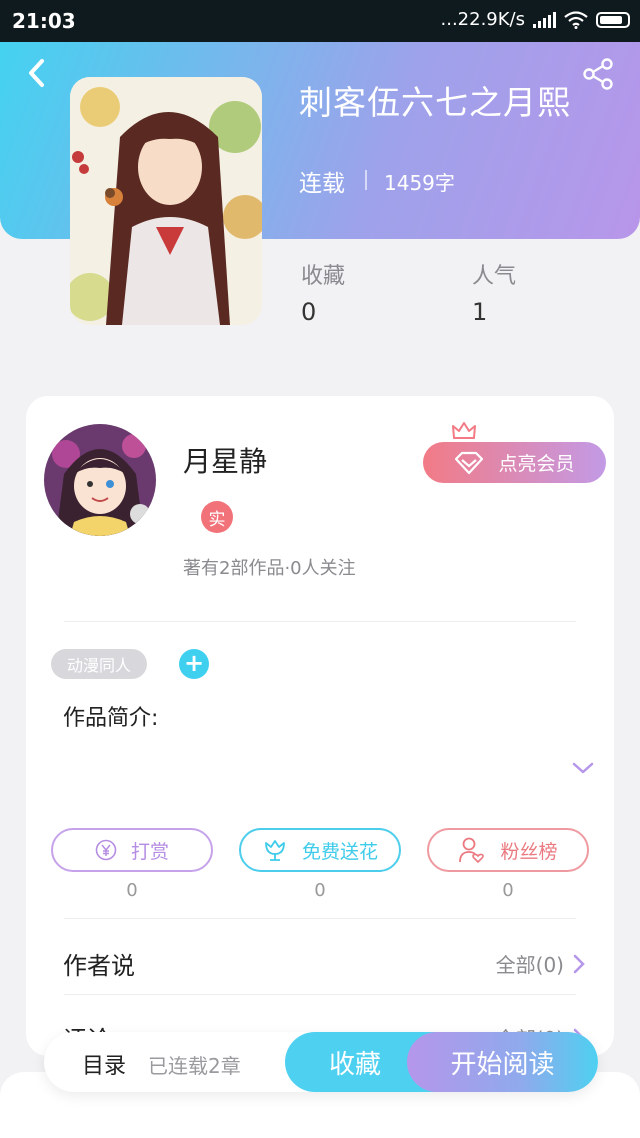 This screenshot has height=1138, width=640. What do you see at coordinates (480, 312) in the screenshot?
I see `stat-popularity-value: 1` at bounding box center [480, 312].